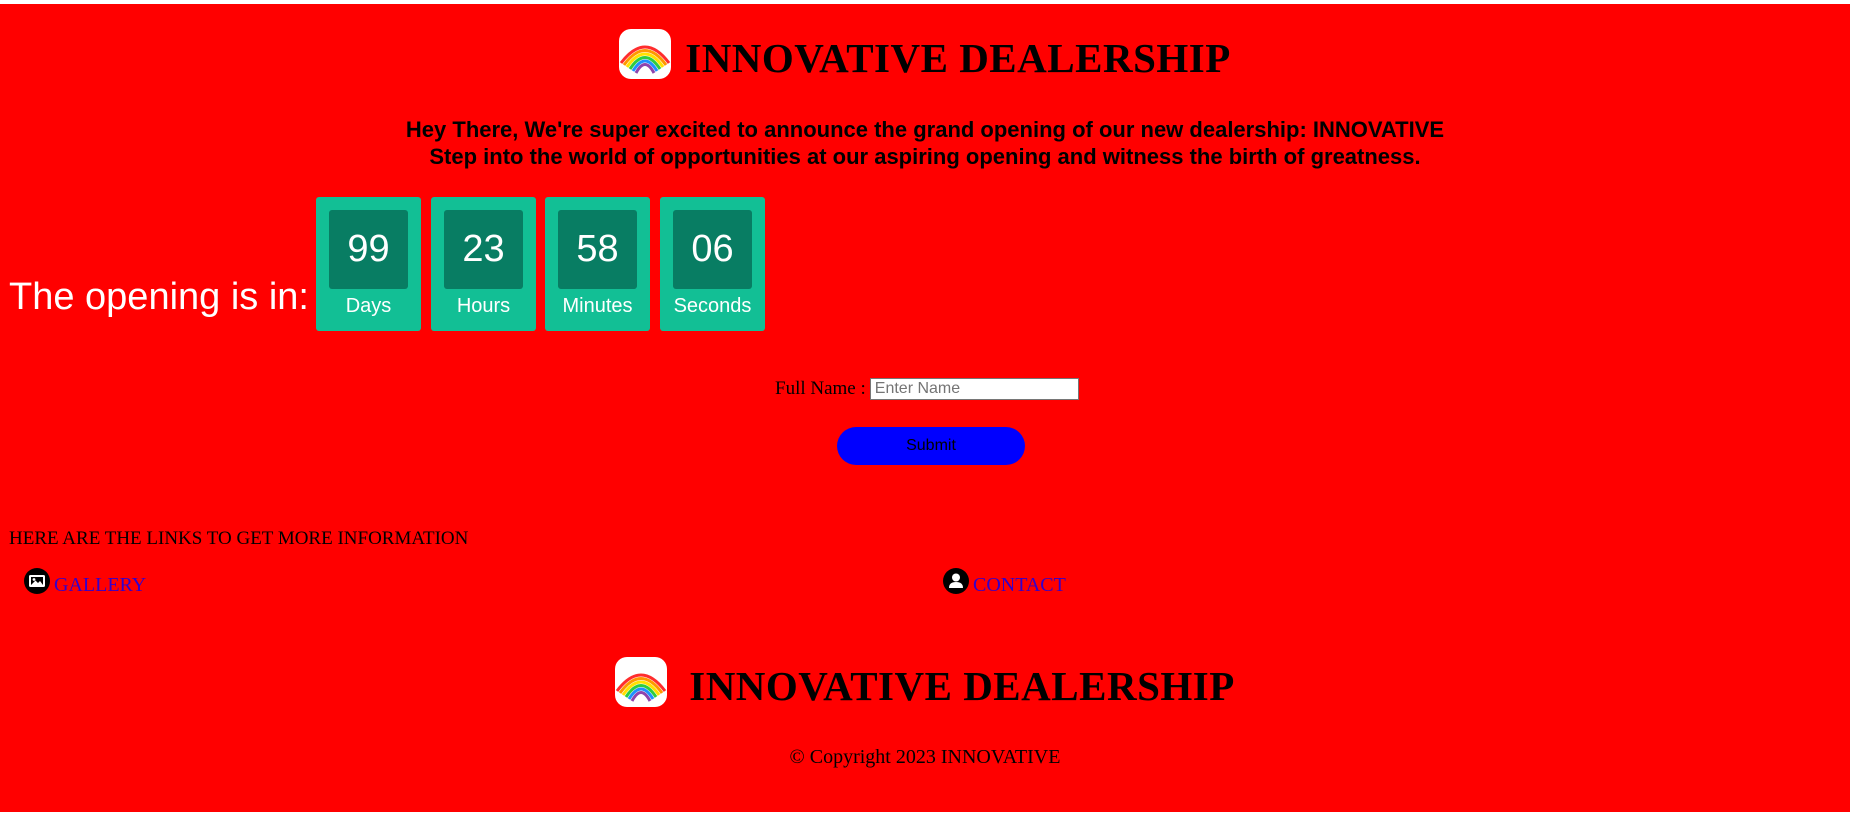 This screenshot has width=1850, height=813. I want to click on contact-link: CONTACT, so click(1004, 580).